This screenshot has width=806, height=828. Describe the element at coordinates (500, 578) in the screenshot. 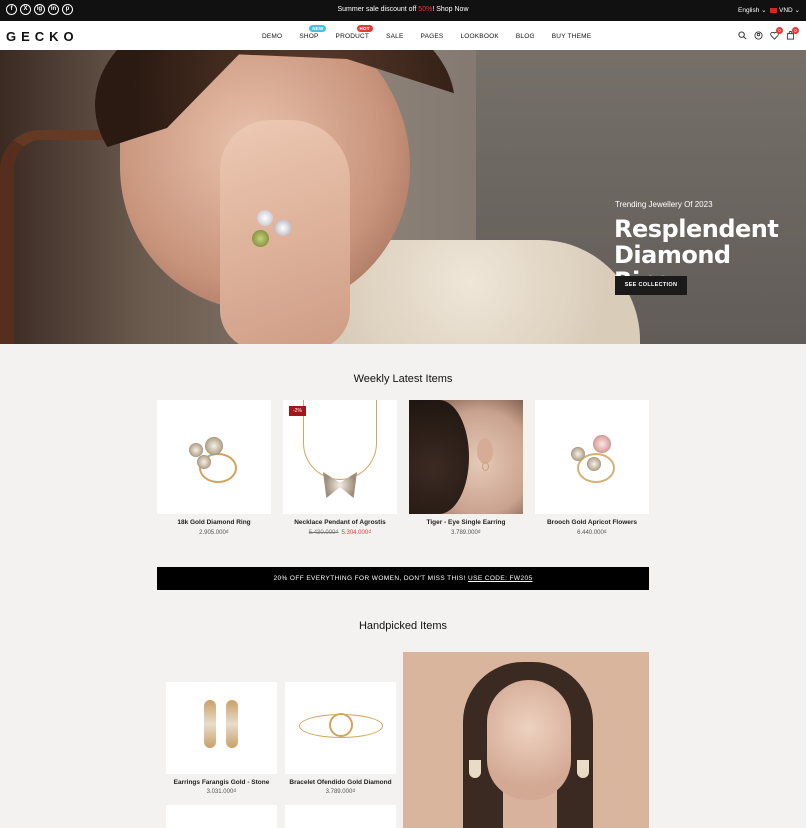

I see `coupon-code-link: USE CODE: FW205` at that location.